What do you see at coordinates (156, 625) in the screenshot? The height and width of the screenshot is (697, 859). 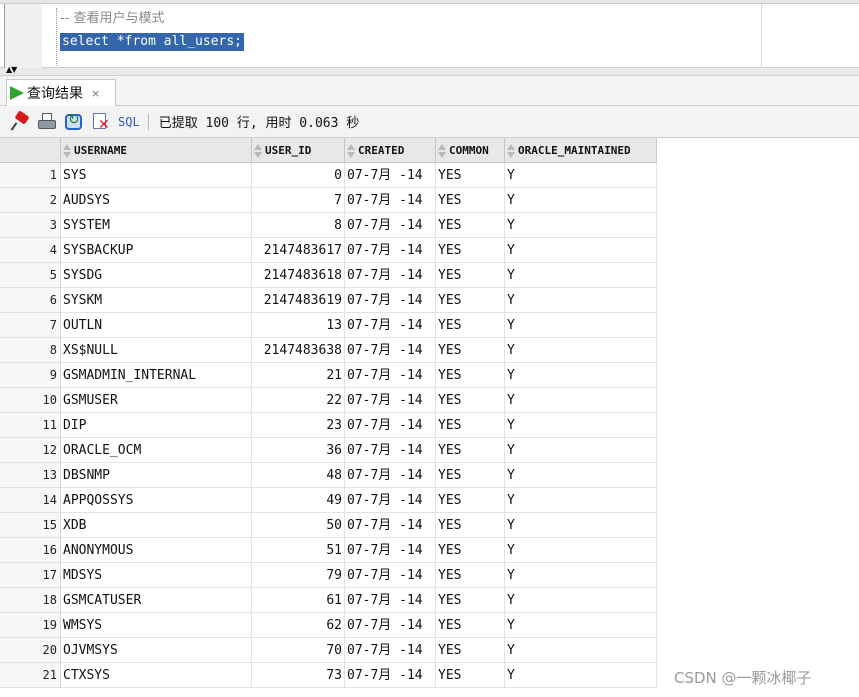 I see `cell-username: WMSYS` at bounding box center [156, 625].